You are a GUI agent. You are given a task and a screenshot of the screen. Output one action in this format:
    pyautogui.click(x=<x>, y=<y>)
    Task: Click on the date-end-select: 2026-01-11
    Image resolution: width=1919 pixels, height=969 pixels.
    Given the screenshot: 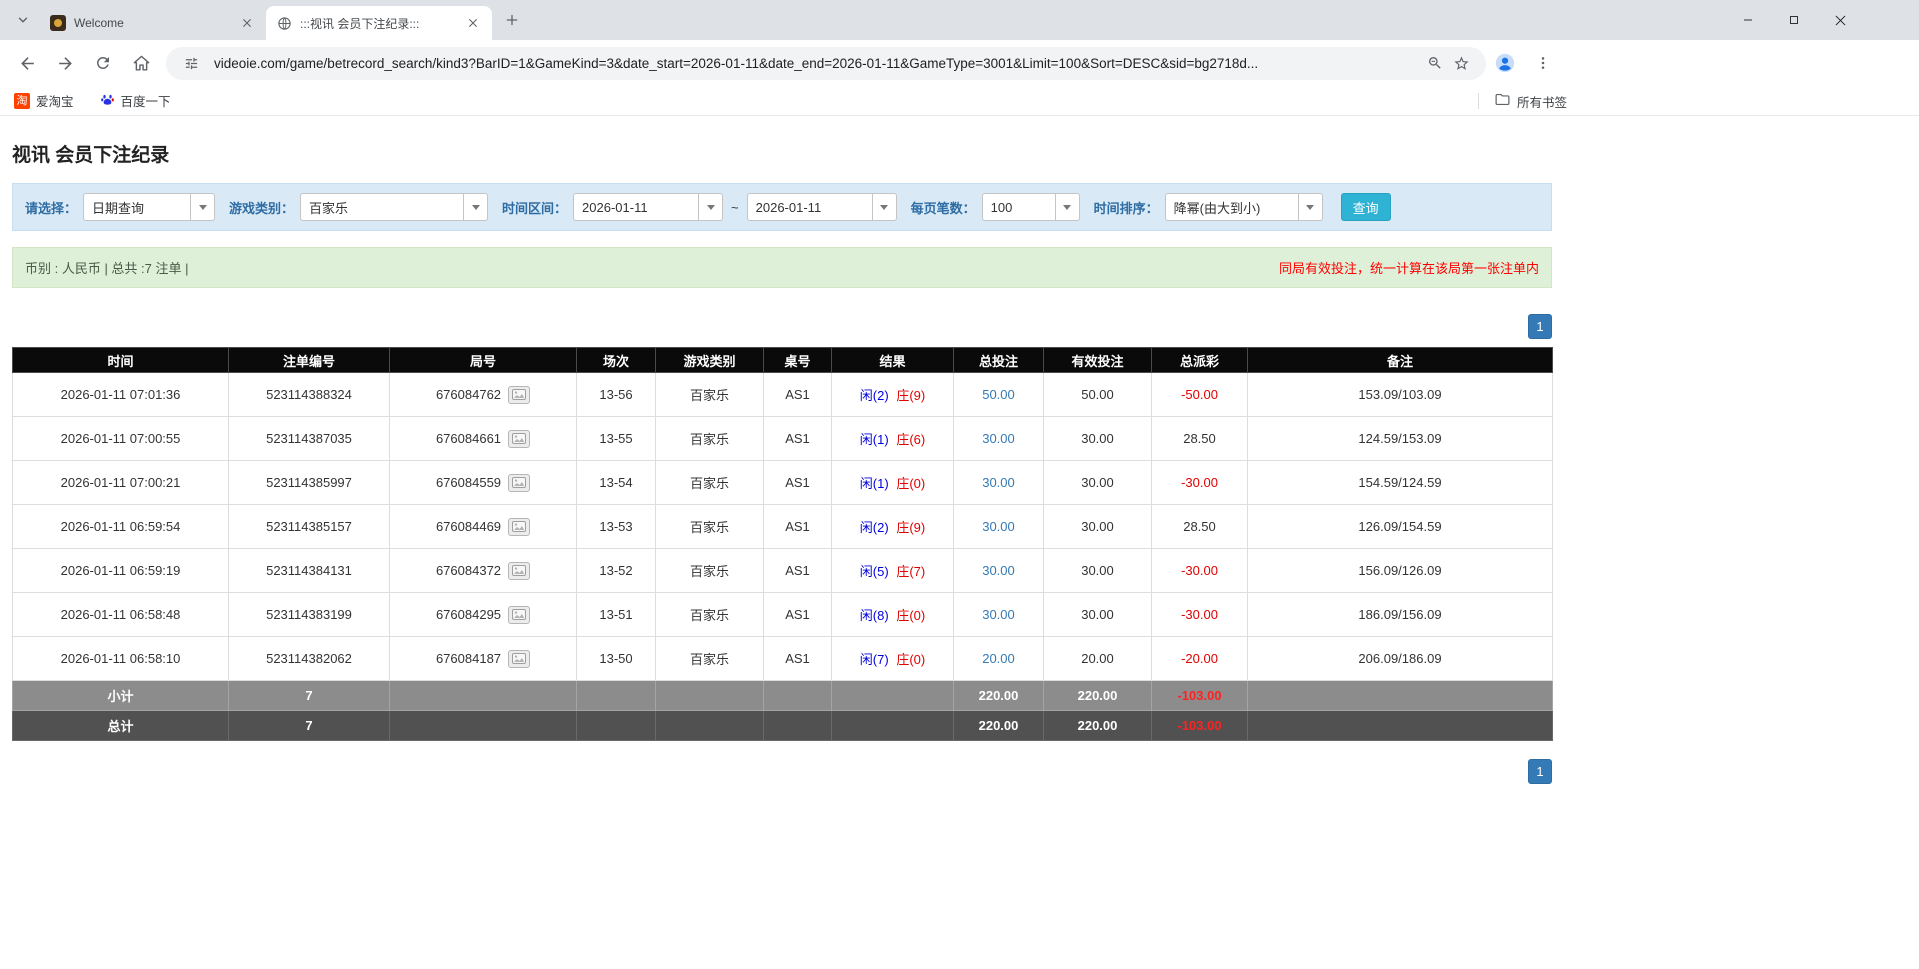 What is the action you would take?
    pyautogui.click(x=821, y=207)
    